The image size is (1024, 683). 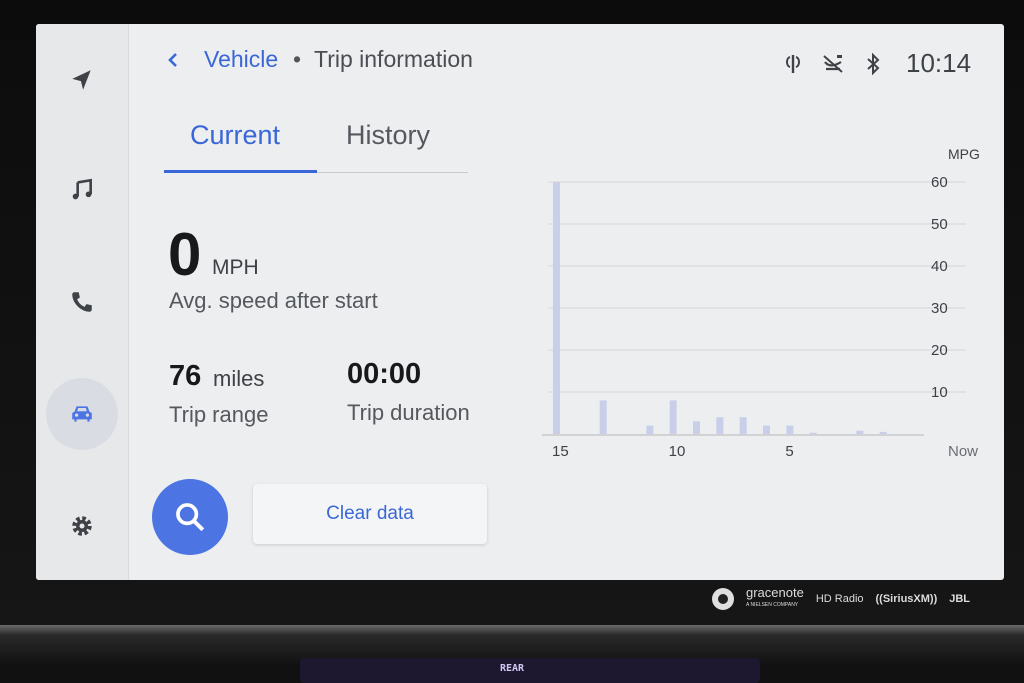 I want to click on gracenote-logo-icon, so click(x=723, y=599).